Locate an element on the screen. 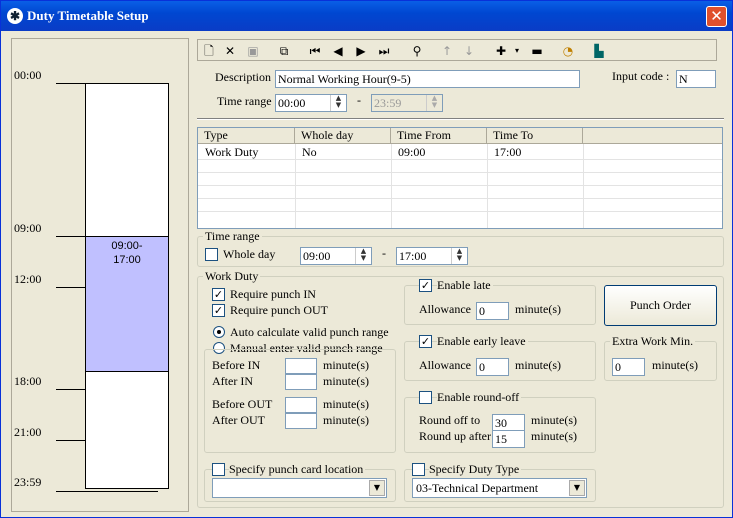 The image size is (733, 518). round-up-field: 15 is located at coordinates (508, 439).